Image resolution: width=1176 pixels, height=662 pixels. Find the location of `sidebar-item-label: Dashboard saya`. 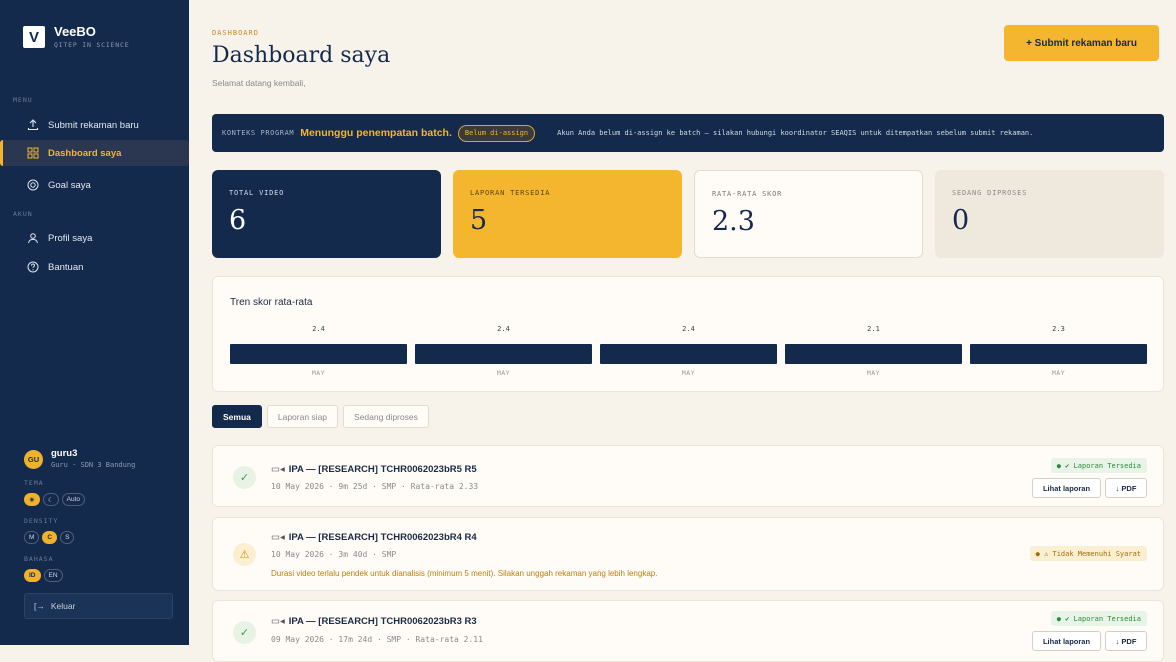

sidebar-item-label: Dashboard saya is located at coordinates (85, 153).